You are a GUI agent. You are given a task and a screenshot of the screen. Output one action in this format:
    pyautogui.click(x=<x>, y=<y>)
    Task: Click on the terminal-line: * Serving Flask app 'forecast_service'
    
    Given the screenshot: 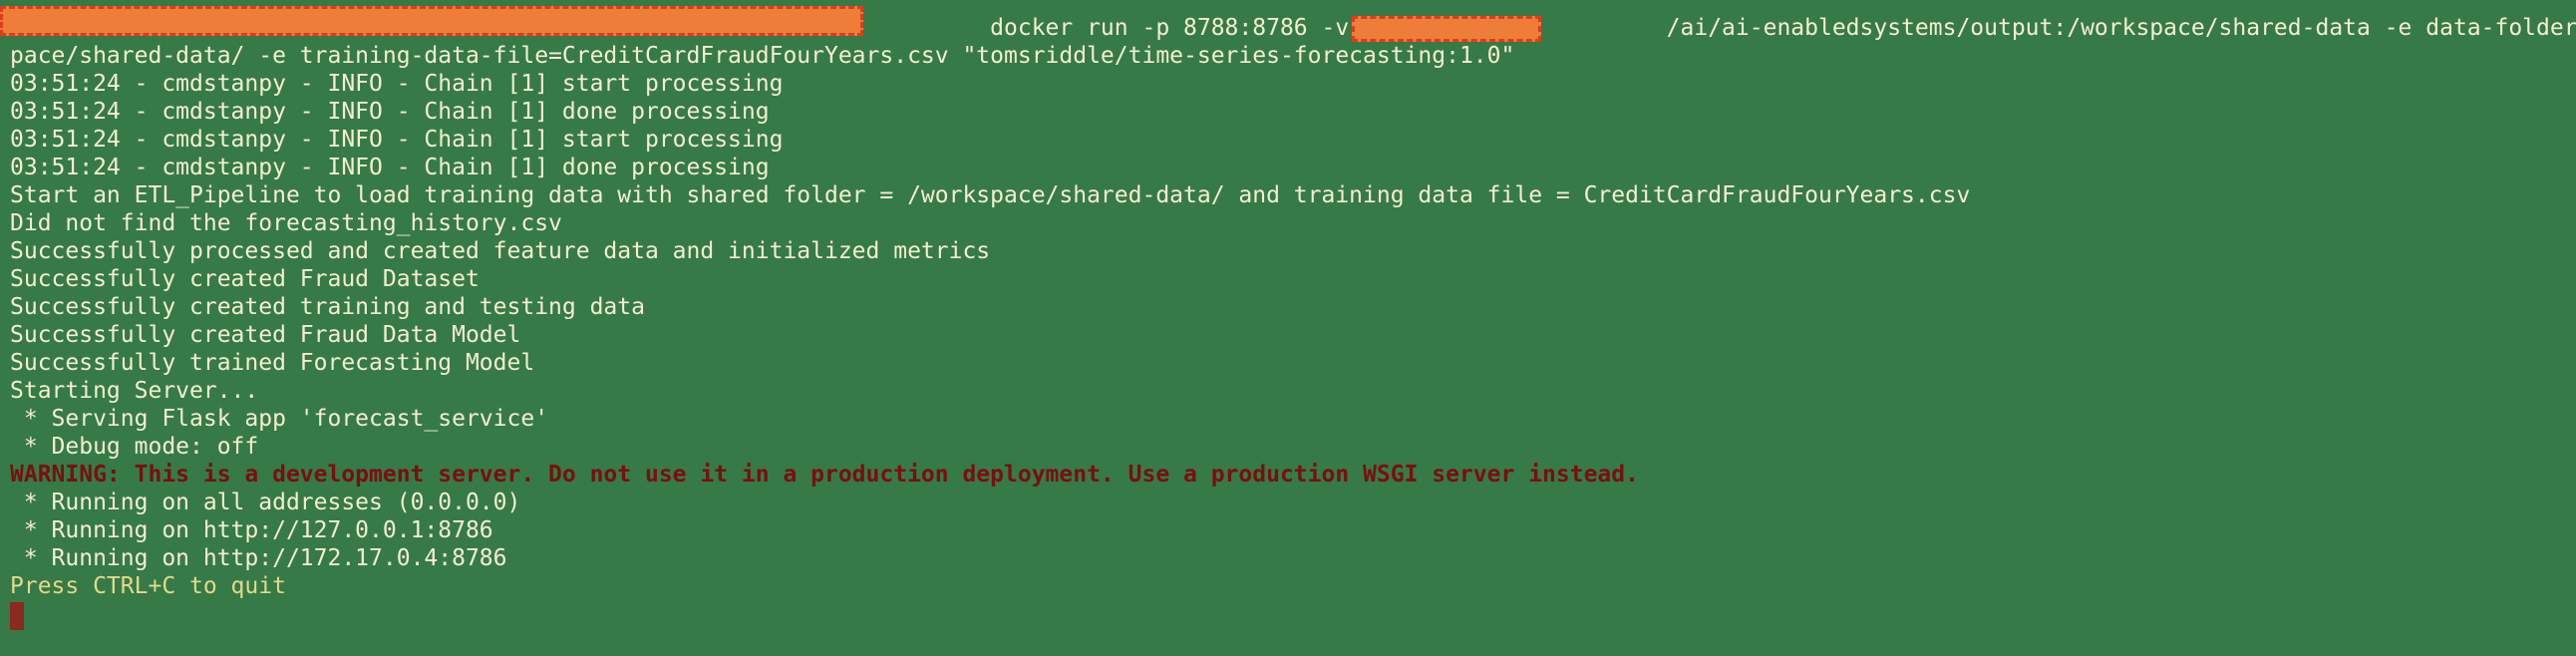 What is the action you would take?
    pyautogui.click(x=279, y=419)
    